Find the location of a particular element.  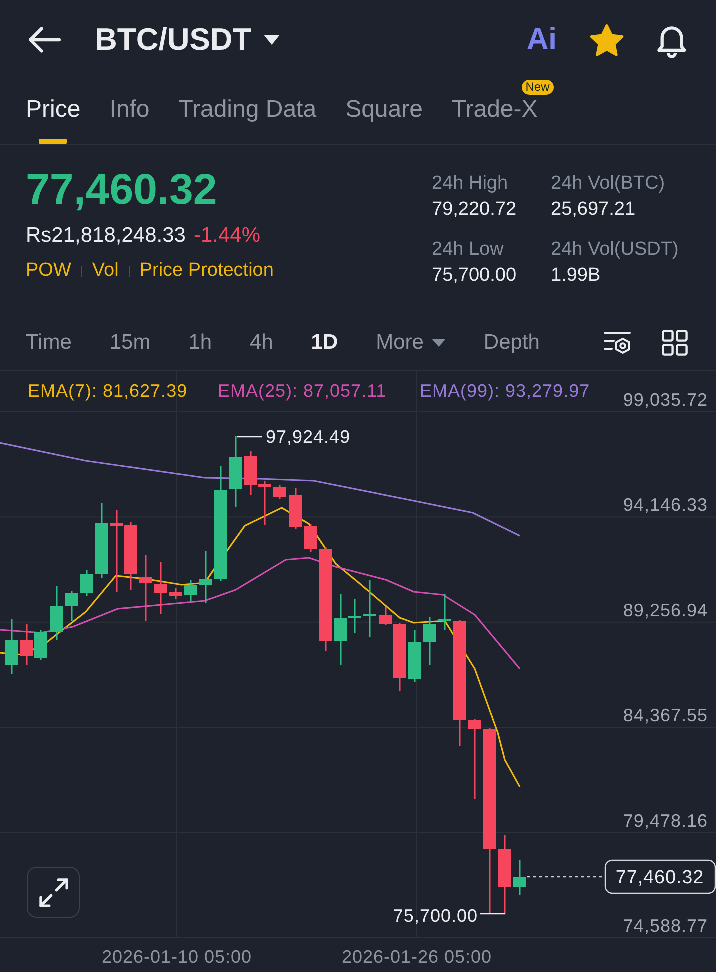

interval-tab: 1D is located at coordinates (324, 342).